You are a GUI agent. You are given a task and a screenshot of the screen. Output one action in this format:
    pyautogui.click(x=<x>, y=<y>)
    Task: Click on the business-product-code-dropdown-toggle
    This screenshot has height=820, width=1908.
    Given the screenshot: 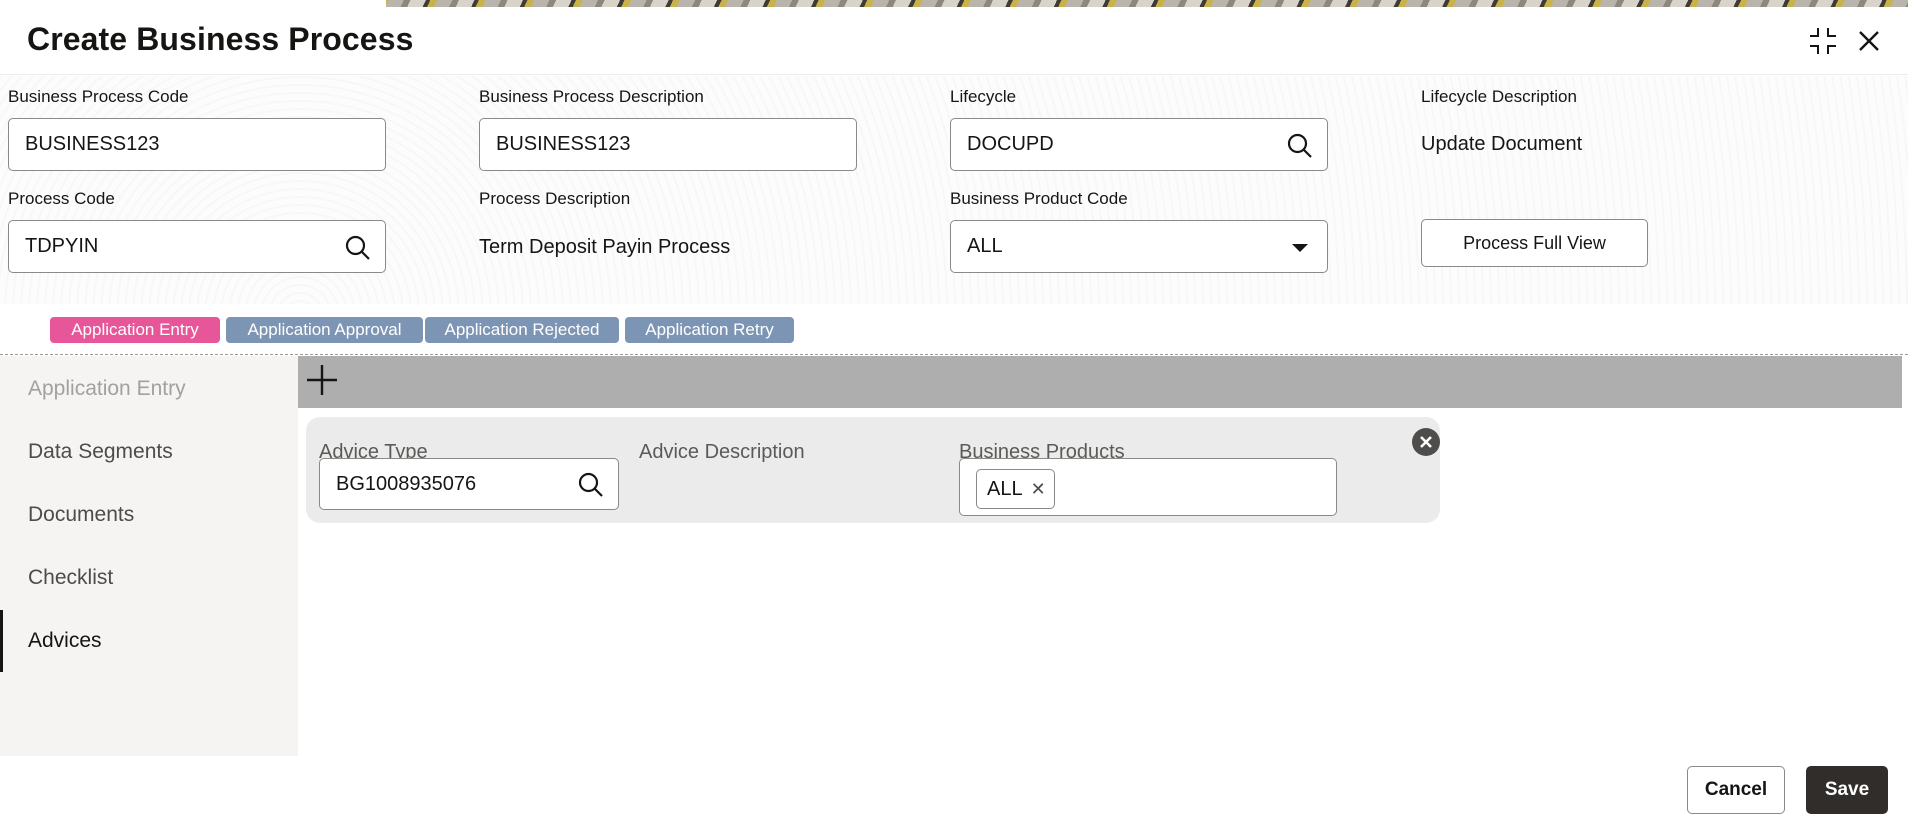 What is the action you would take?
    pyautogui.click(x=1300, y=248)
    